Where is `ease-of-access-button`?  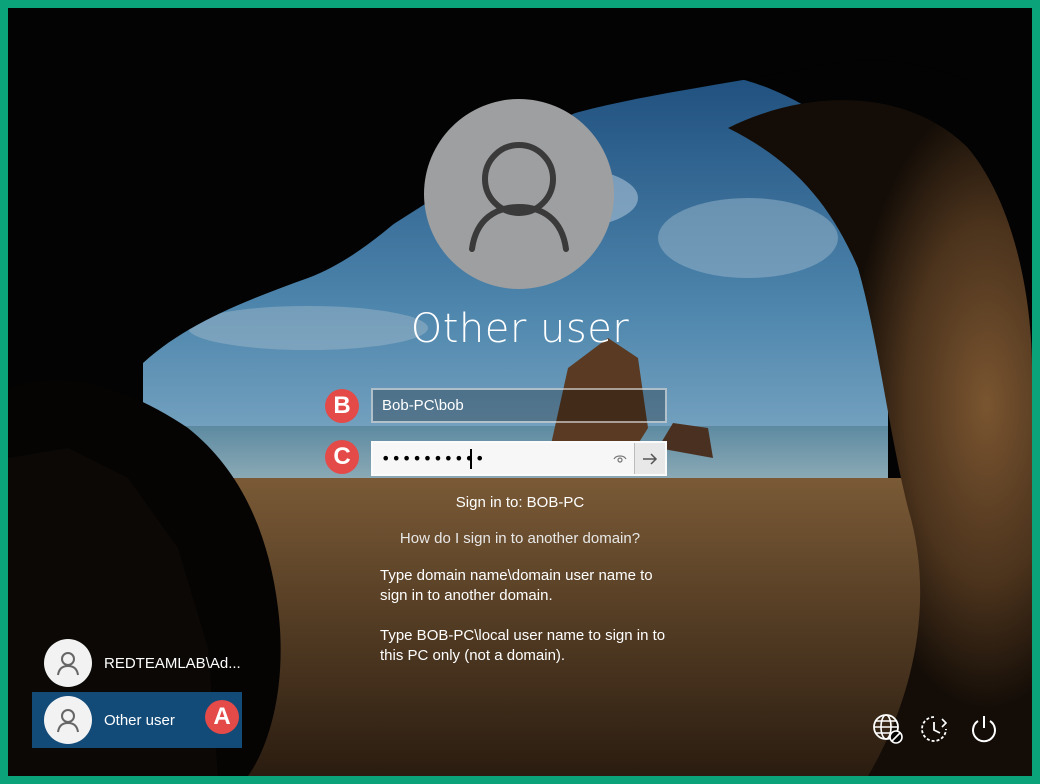 ease-of-access-button is located at coordinates (934, 729).